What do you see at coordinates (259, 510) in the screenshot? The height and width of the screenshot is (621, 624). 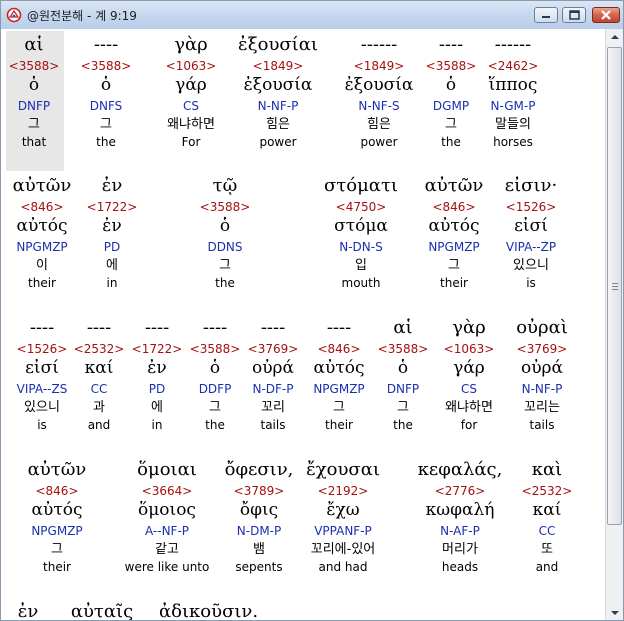 I see `word-lemma: ὄφις` at bounding box center [259, 510].